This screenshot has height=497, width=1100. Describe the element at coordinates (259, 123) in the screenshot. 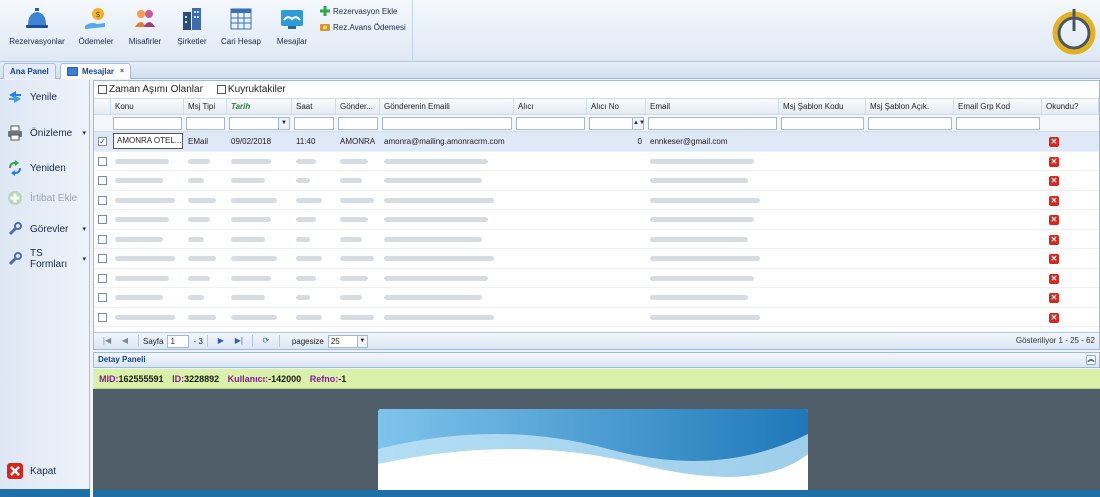

I see `column-filter-input: ▼` at that location.